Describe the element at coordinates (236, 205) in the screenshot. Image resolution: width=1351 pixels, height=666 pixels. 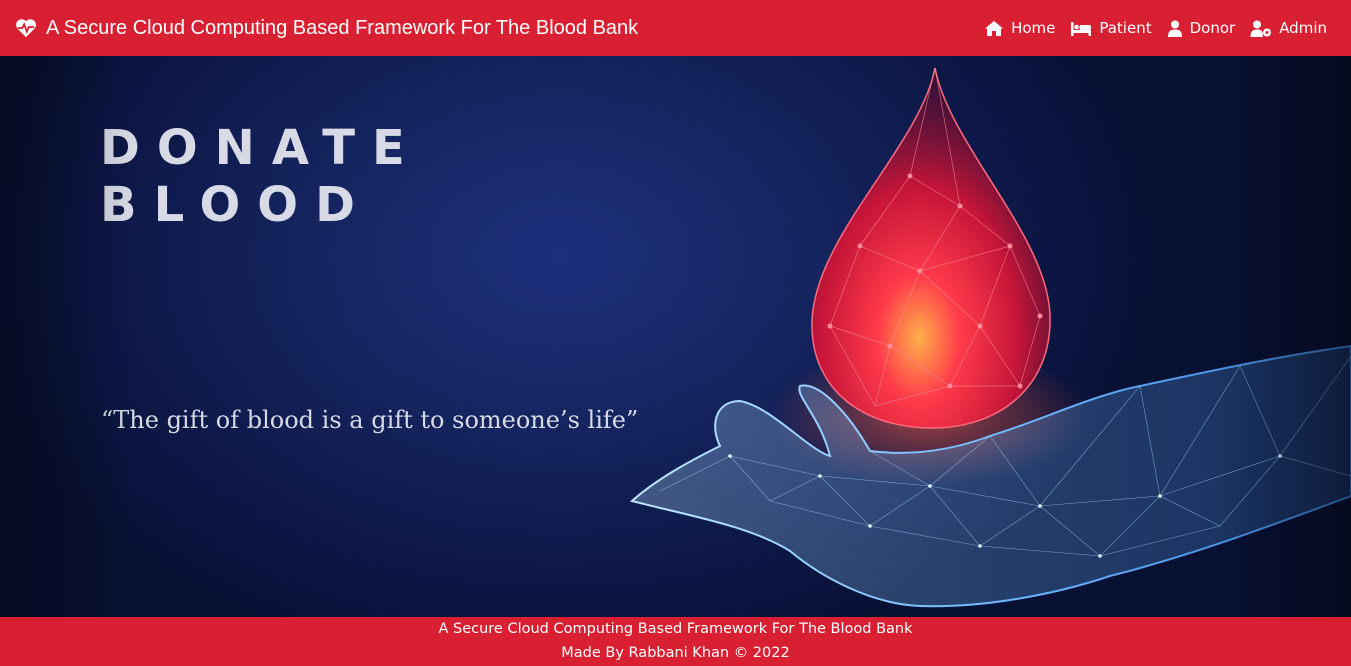
I see `hero-title-line2: BLOOD` at that location.